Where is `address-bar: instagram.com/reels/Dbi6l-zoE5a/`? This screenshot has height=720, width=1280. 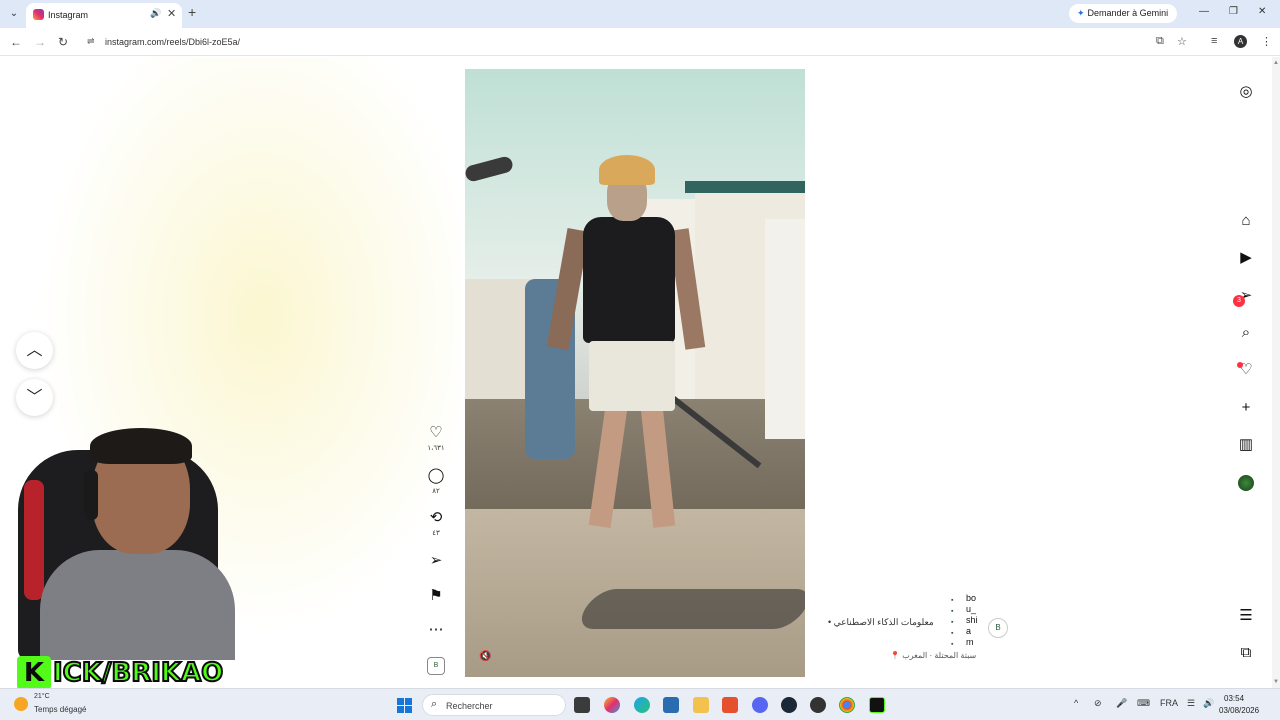 address-bar: instagram.com/reels/Dbi6l-zoE5a/ is located at coordinates (172, 42).